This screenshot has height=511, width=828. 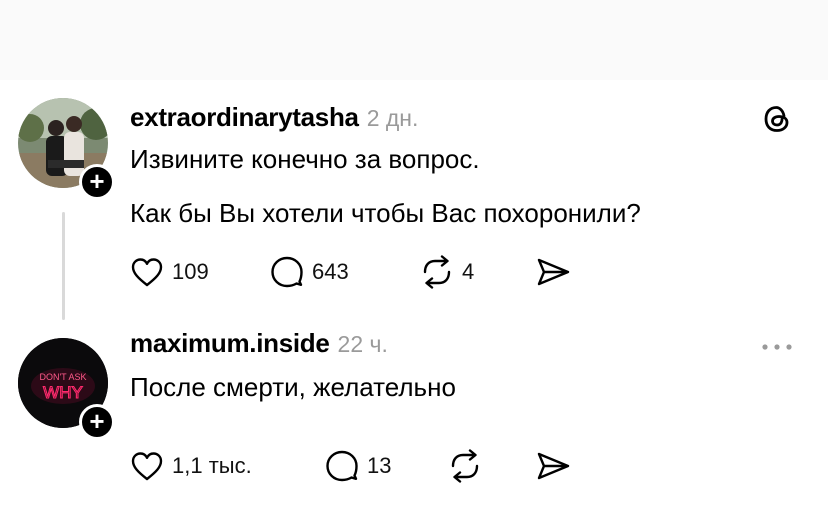 What do you see at coordinates (244, 117) in the screenshot?
I see `username: extraordinarytasha` at bounding box center [244, 117].